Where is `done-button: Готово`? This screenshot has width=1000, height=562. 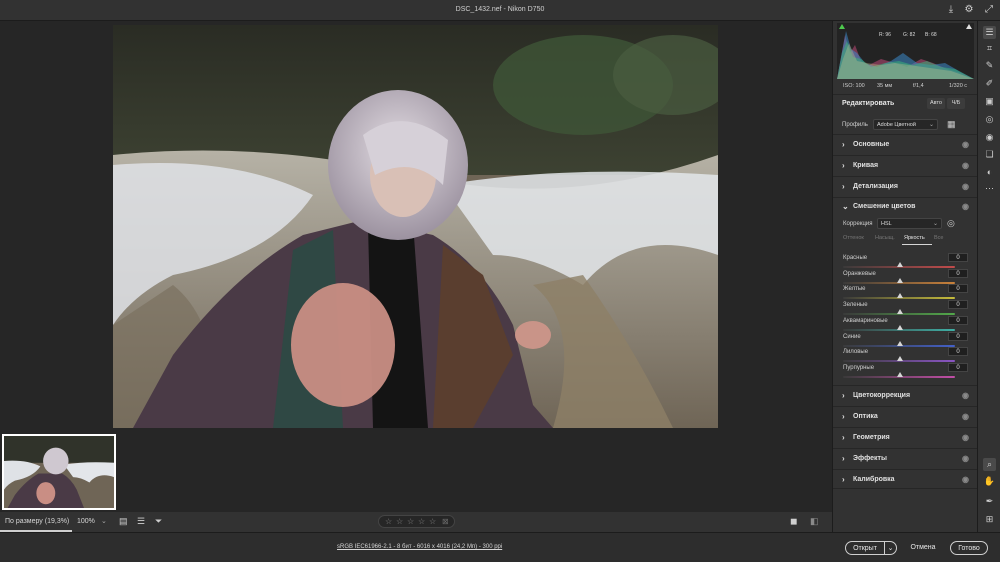
done-button: Готово is located at coordinates (969, 548).